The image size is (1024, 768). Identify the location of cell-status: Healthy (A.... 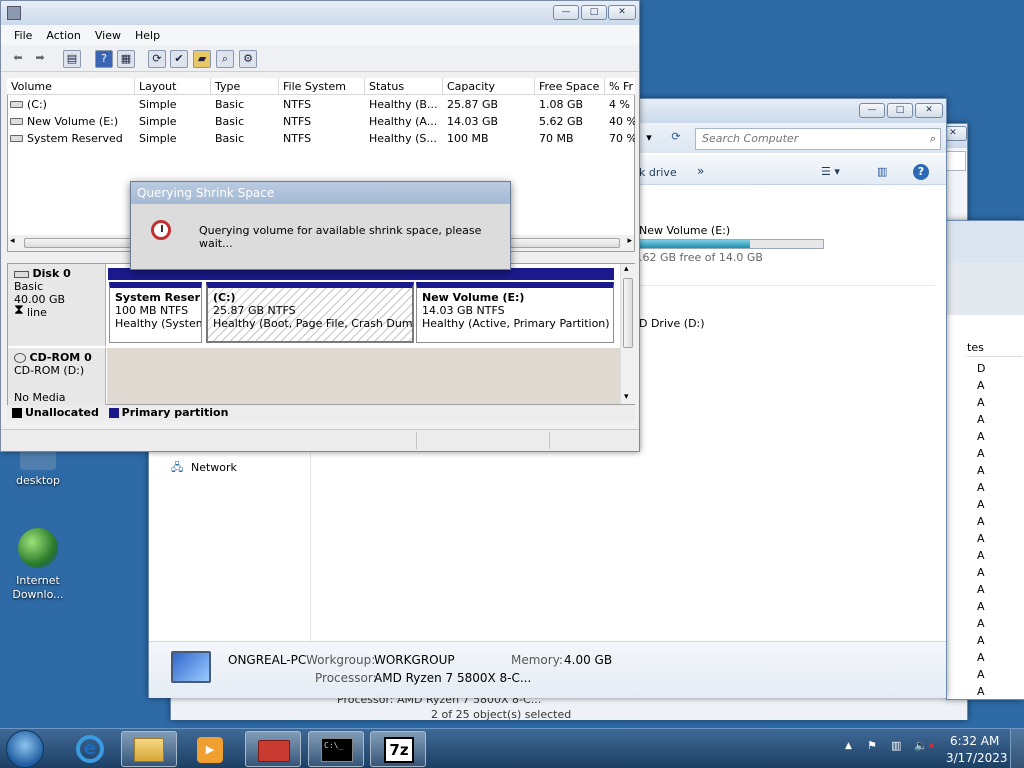
(403, 121).